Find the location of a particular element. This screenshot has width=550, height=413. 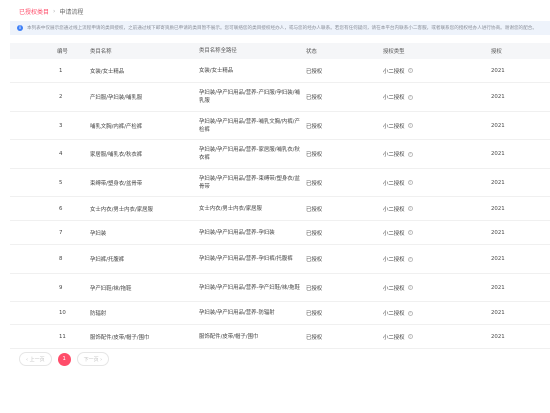

table-row: 8 孕妇裤/托腹裤 孕妇装/孕产妇用品/营养-孕妇裤/托腹裤 已授权 小二授权? 2021 is located at coordinates (280, 259).